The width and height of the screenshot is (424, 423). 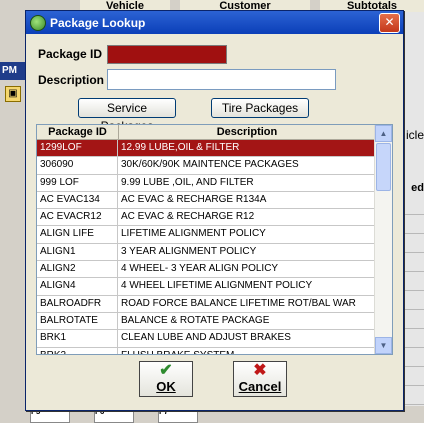 I want to click on row-description: 3 YEAR ALIGNMENT POLICY, so click(x=189, y=251).